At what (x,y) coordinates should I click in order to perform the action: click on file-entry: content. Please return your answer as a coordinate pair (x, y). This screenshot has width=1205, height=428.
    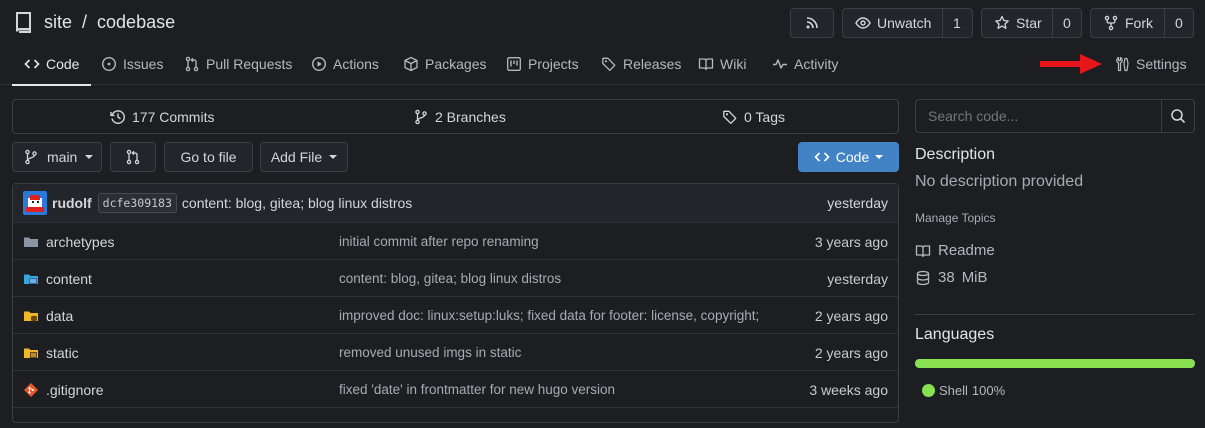
    Looking at the image, I should click on (57, 278).